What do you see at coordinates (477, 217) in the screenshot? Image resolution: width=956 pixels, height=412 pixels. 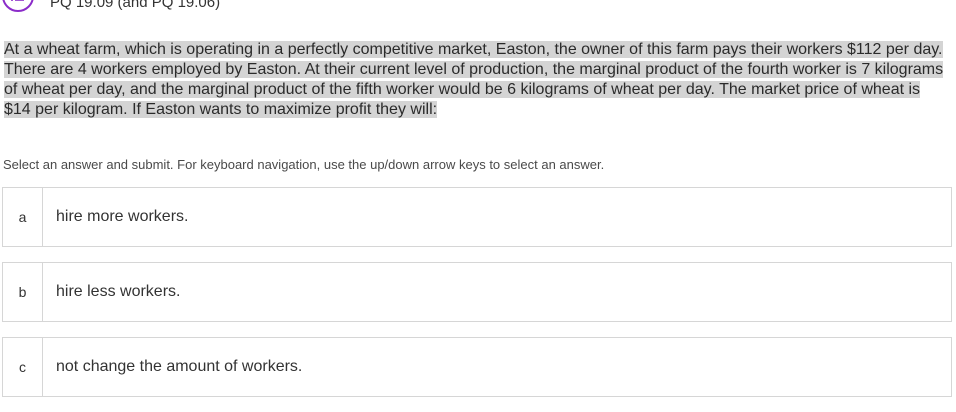 I see `answer-option-a: a hire more workers.` at bounding box center [477, 217].